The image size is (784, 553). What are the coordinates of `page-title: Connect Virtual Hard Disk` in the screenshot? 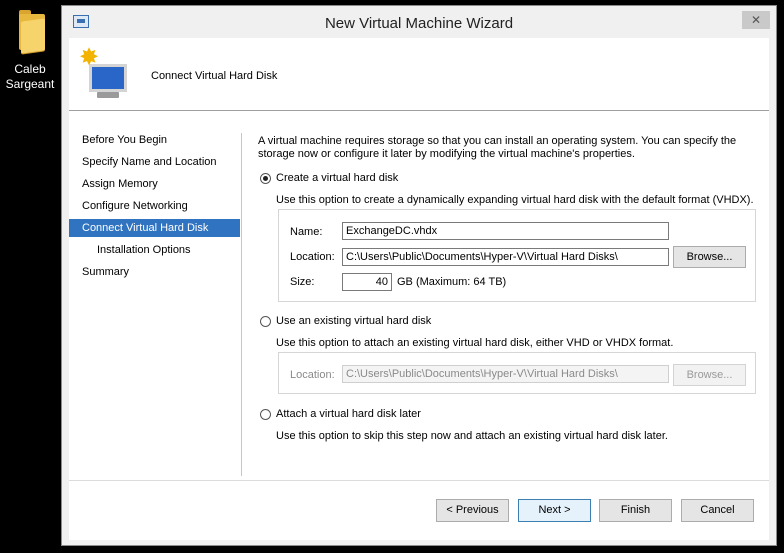 It's located at (214, 76).